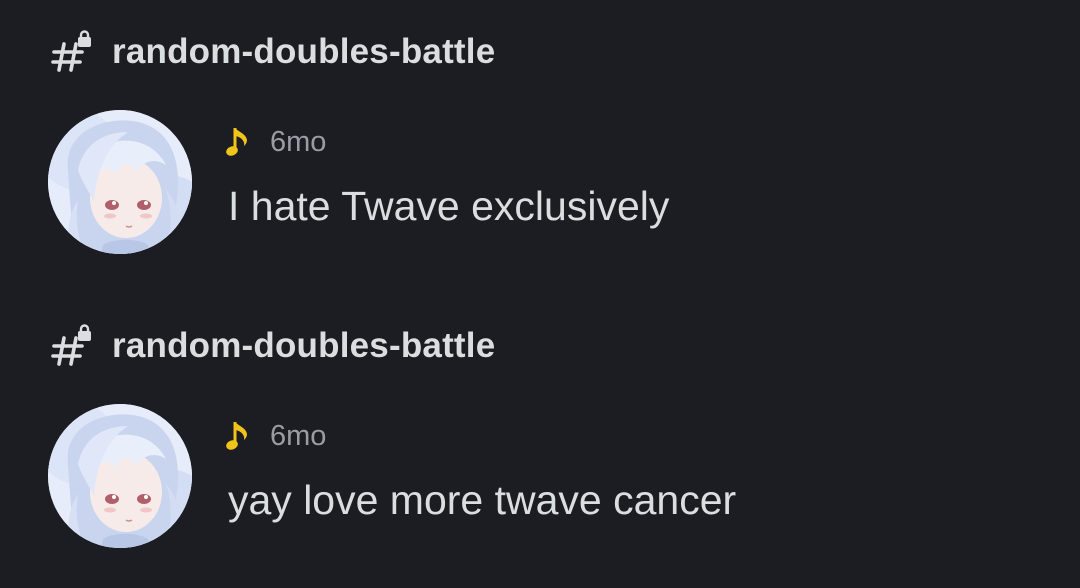 Image resolution: width=1080 pixels, height=588 pixels. Describe the element at coordinates (449, 206) in the screenshot. I see `message-text: I hate Twave exclusively` at that location.